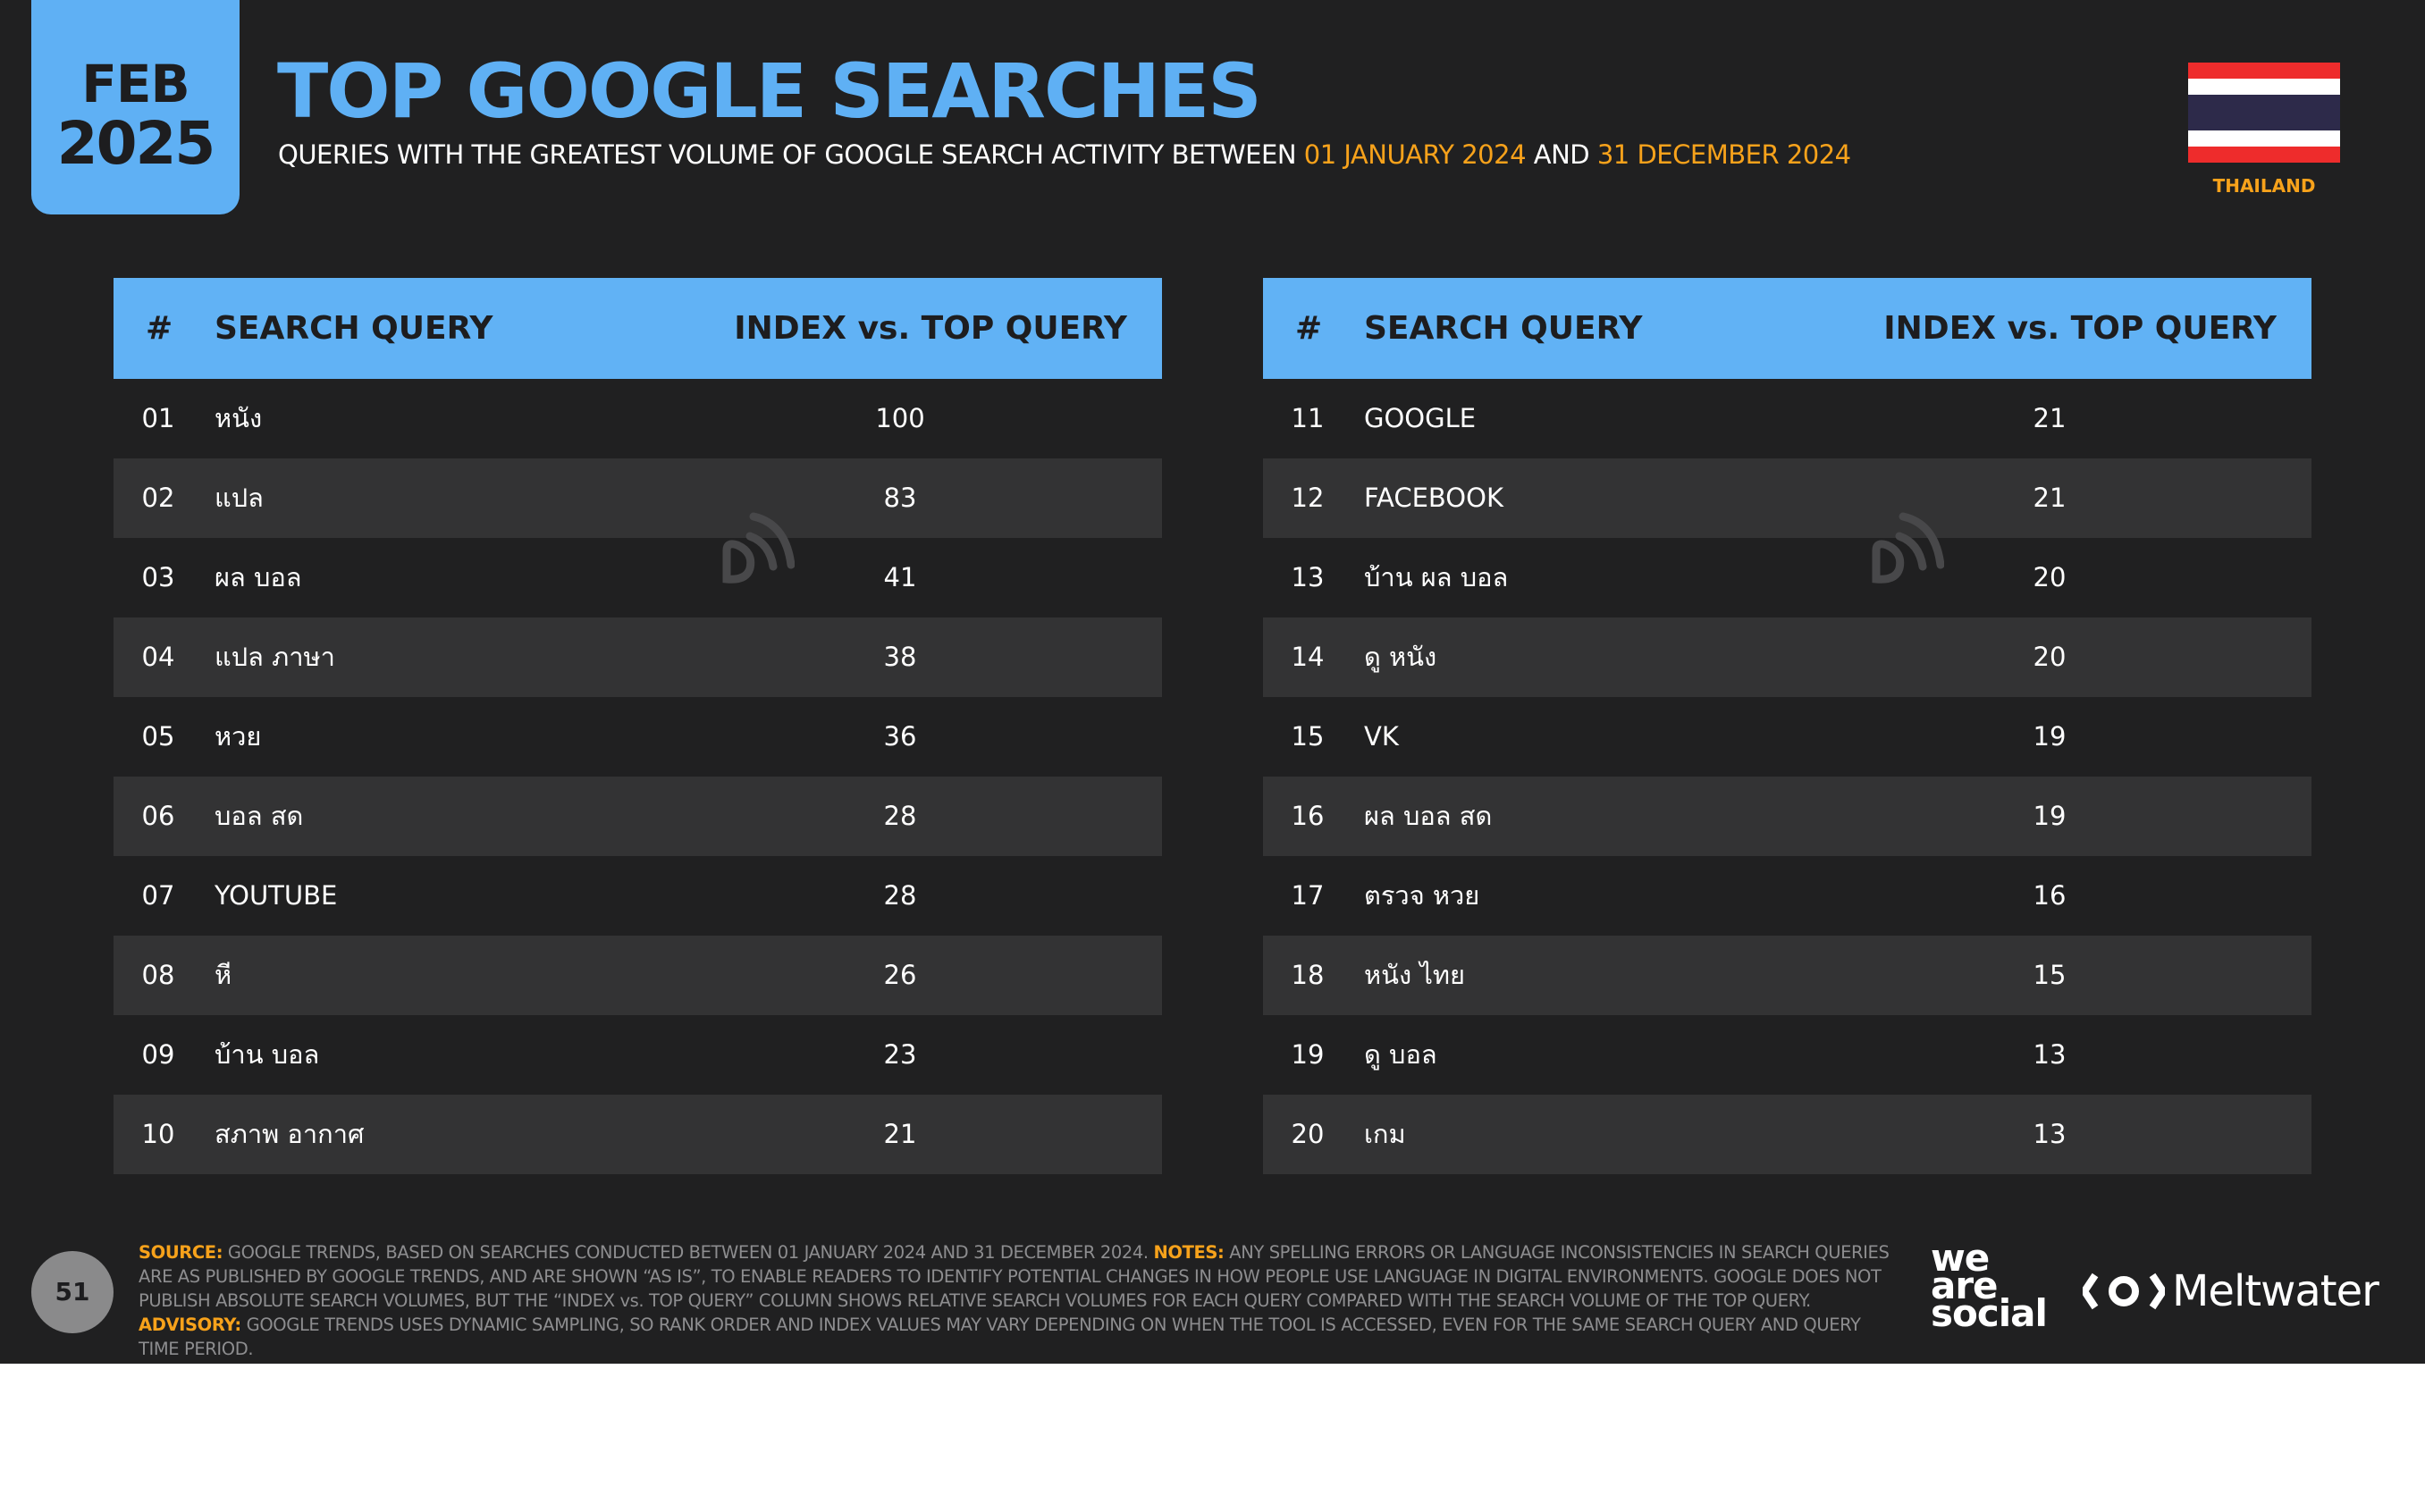  Describe the element at coordinates (1189, 1252) in the screenshot. I see `notes-label: NOTES:` at that location.